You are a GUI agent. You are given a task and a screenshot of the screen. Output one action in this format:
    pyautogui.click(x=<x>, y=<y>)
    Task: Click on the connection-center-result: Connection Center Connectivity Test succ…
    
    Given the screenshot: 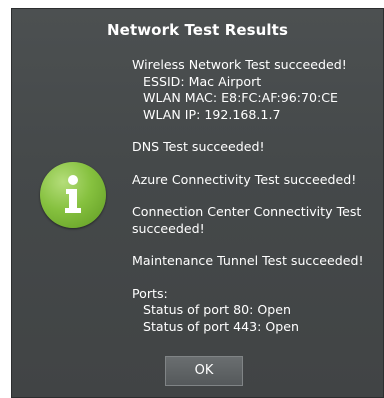 What is the action you would take?
    pyautogui.click(x=247, y=220)
    